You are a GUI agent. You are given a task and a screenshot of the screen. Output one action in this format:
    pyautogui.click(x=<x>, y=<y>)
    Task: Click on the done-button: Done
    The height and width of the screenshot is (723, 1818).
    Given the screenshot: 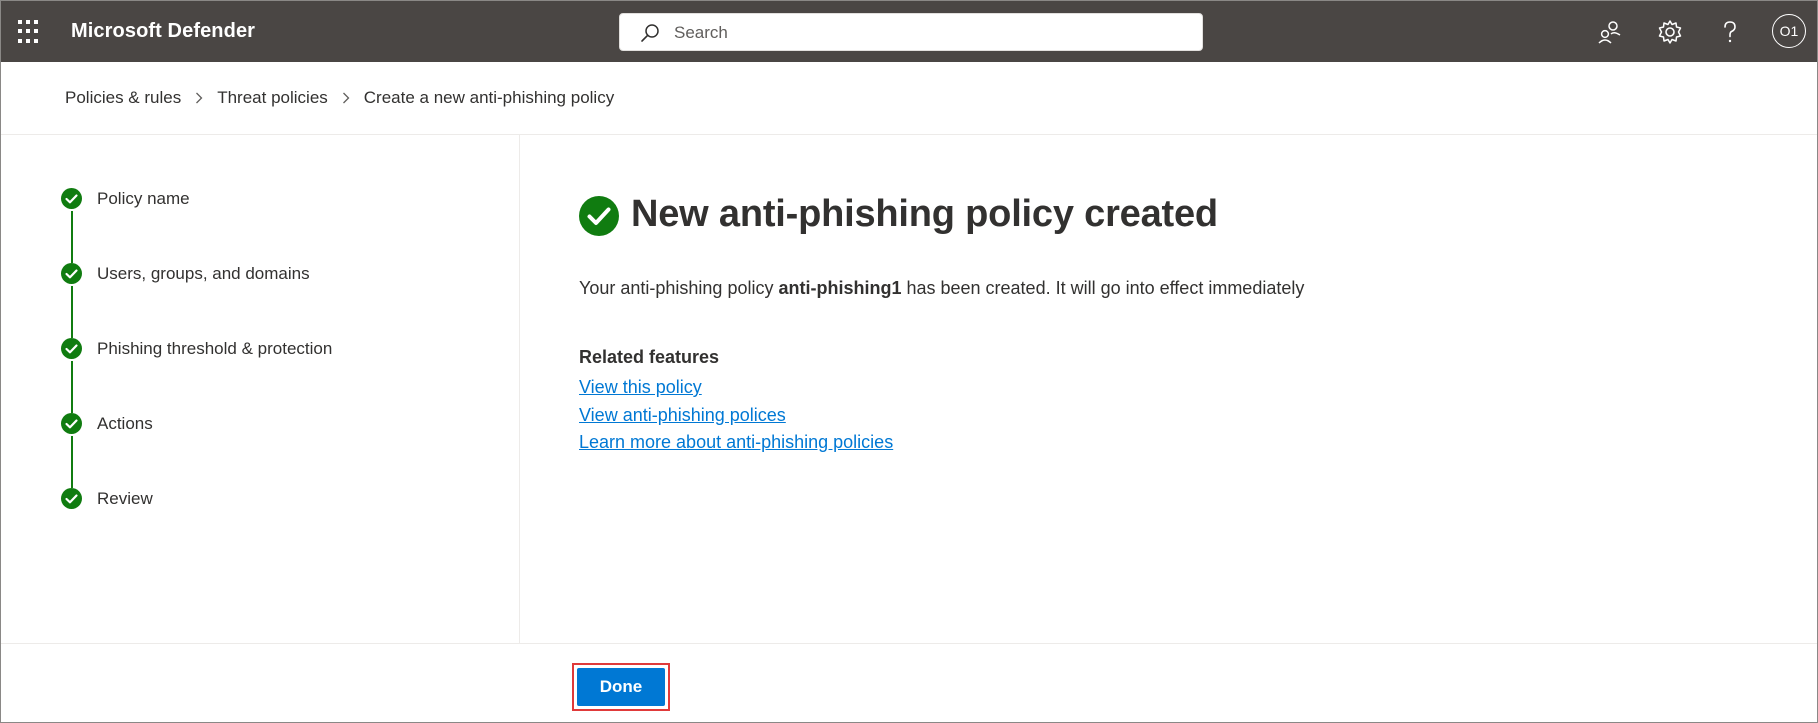 What is the action you would take?
    pyautogui.click(x=621, y=687)
    